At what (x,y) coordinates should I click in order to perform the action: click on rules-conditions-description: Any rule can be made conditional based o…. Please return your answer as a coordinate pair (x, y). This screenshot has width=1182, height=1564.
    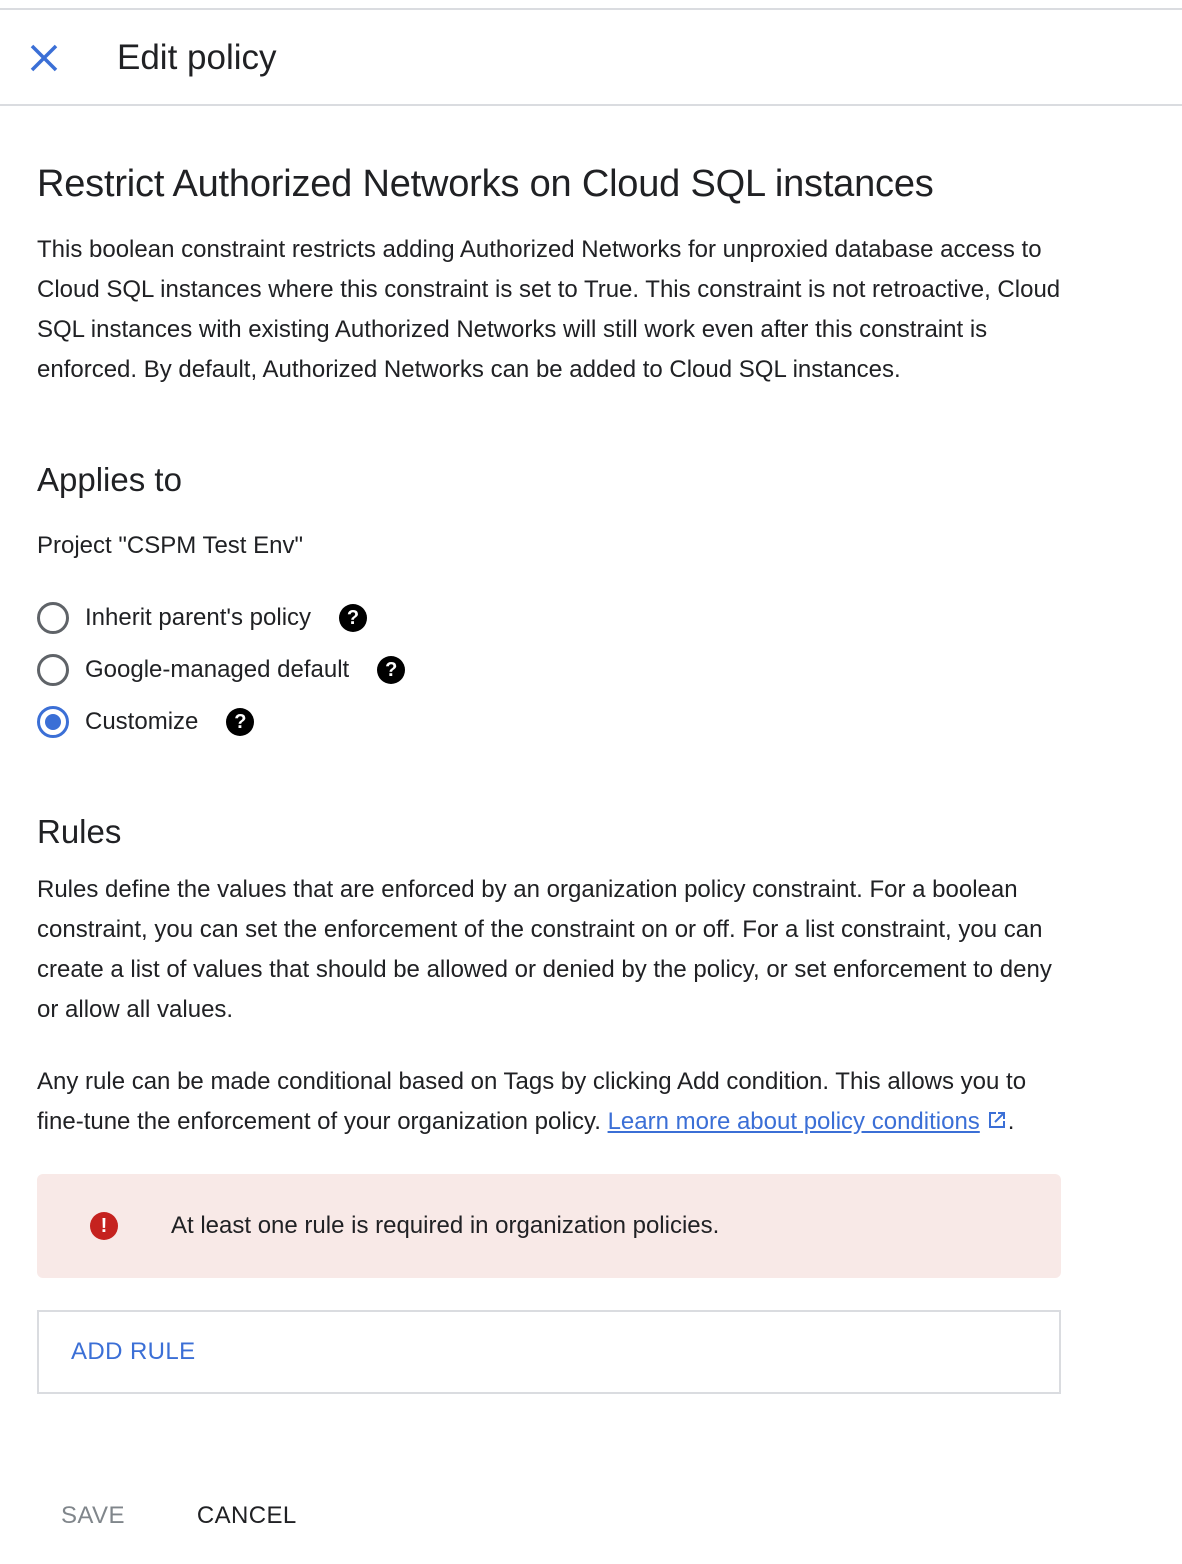
    Looking at the image, I should click on (549, 1102).